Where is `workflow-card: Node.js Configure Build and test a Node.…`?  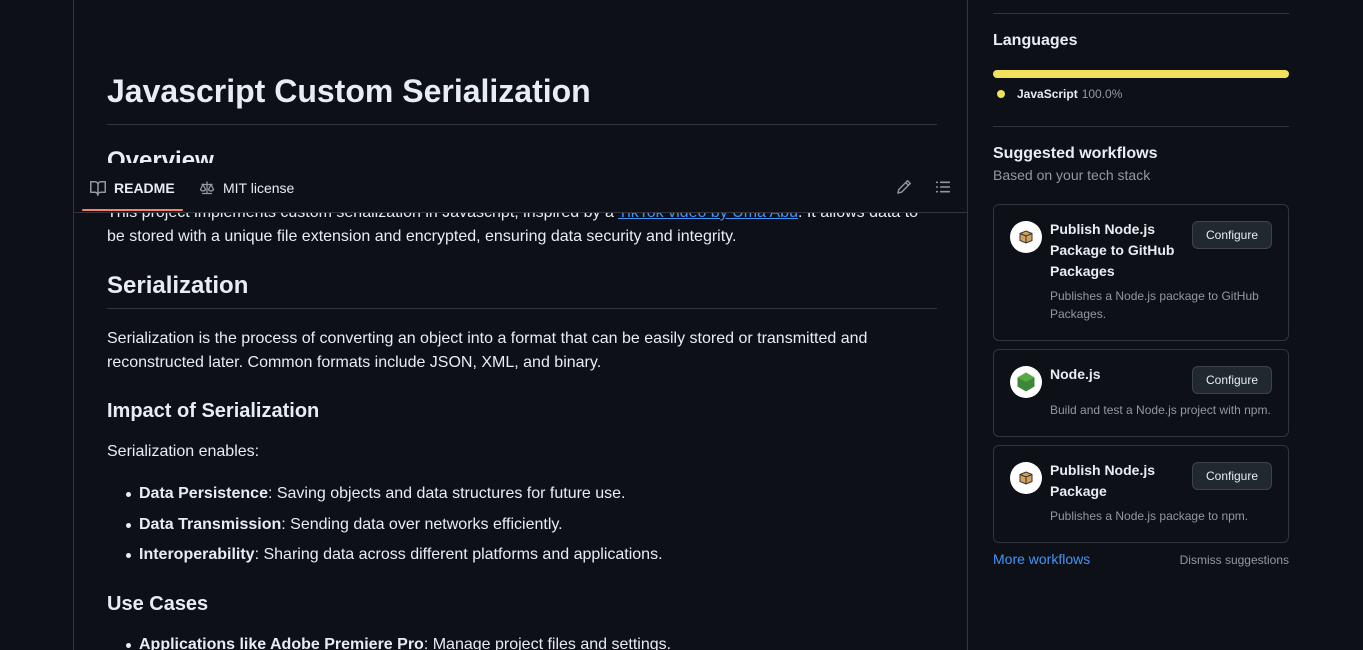
workflow-card: Node.js Configure Build and test a Node.… is located at coordinates (1141, 393).